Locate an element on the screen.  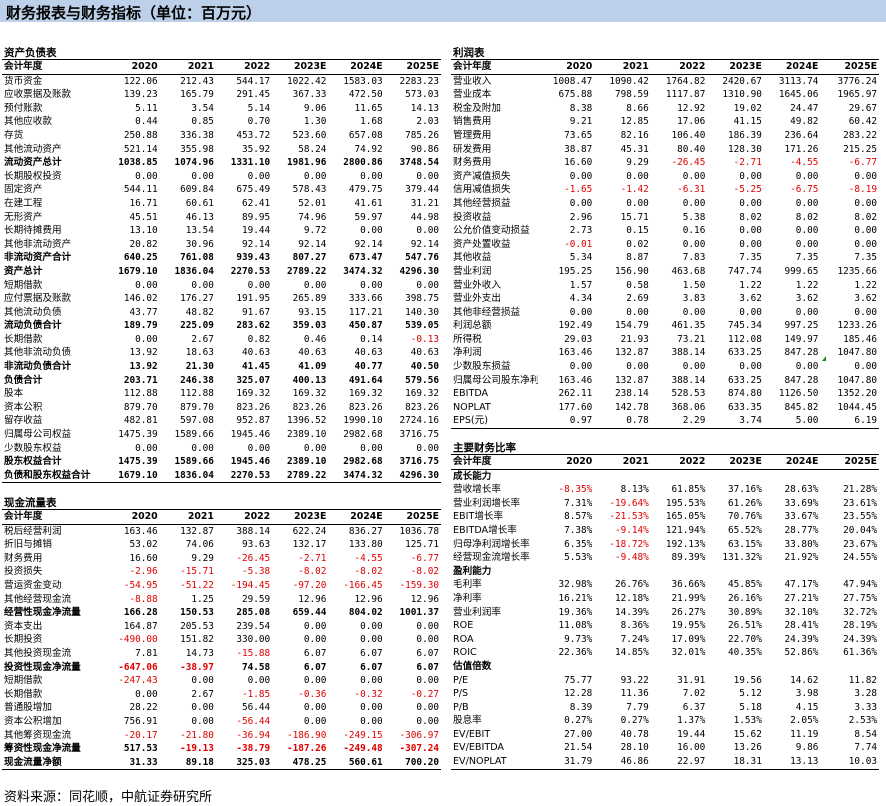
year-header: 2021 is located at coordinates (187, 67).